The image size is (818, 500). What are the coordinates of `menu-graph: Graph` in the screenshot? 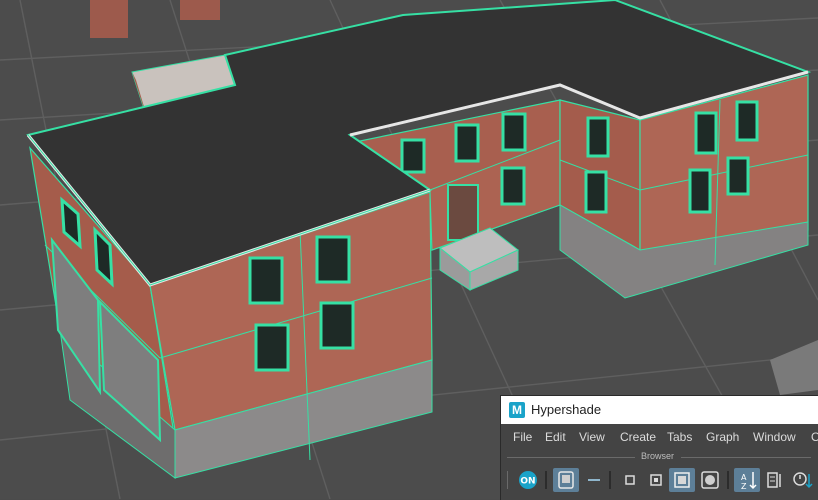 It's located at (722, 437).